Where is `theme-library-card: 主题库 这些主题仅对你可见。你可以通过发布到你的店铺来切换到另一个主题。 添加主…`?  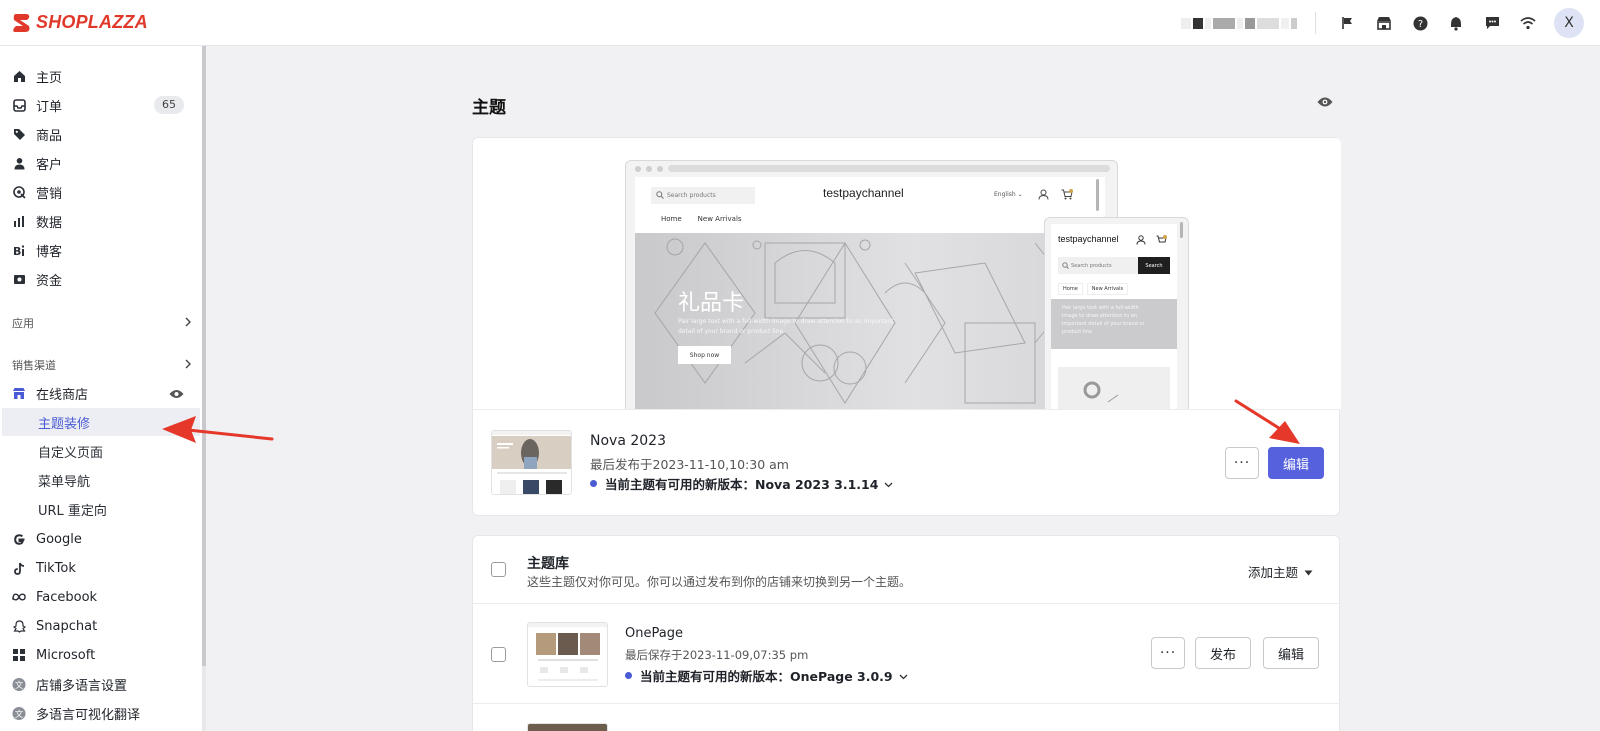 theme-library-card: 主题库 这些主题仅对你可见。你可以通过发布到你的店铺来切换到另一个主题。 添加主… is located at coordinates (906, 633).